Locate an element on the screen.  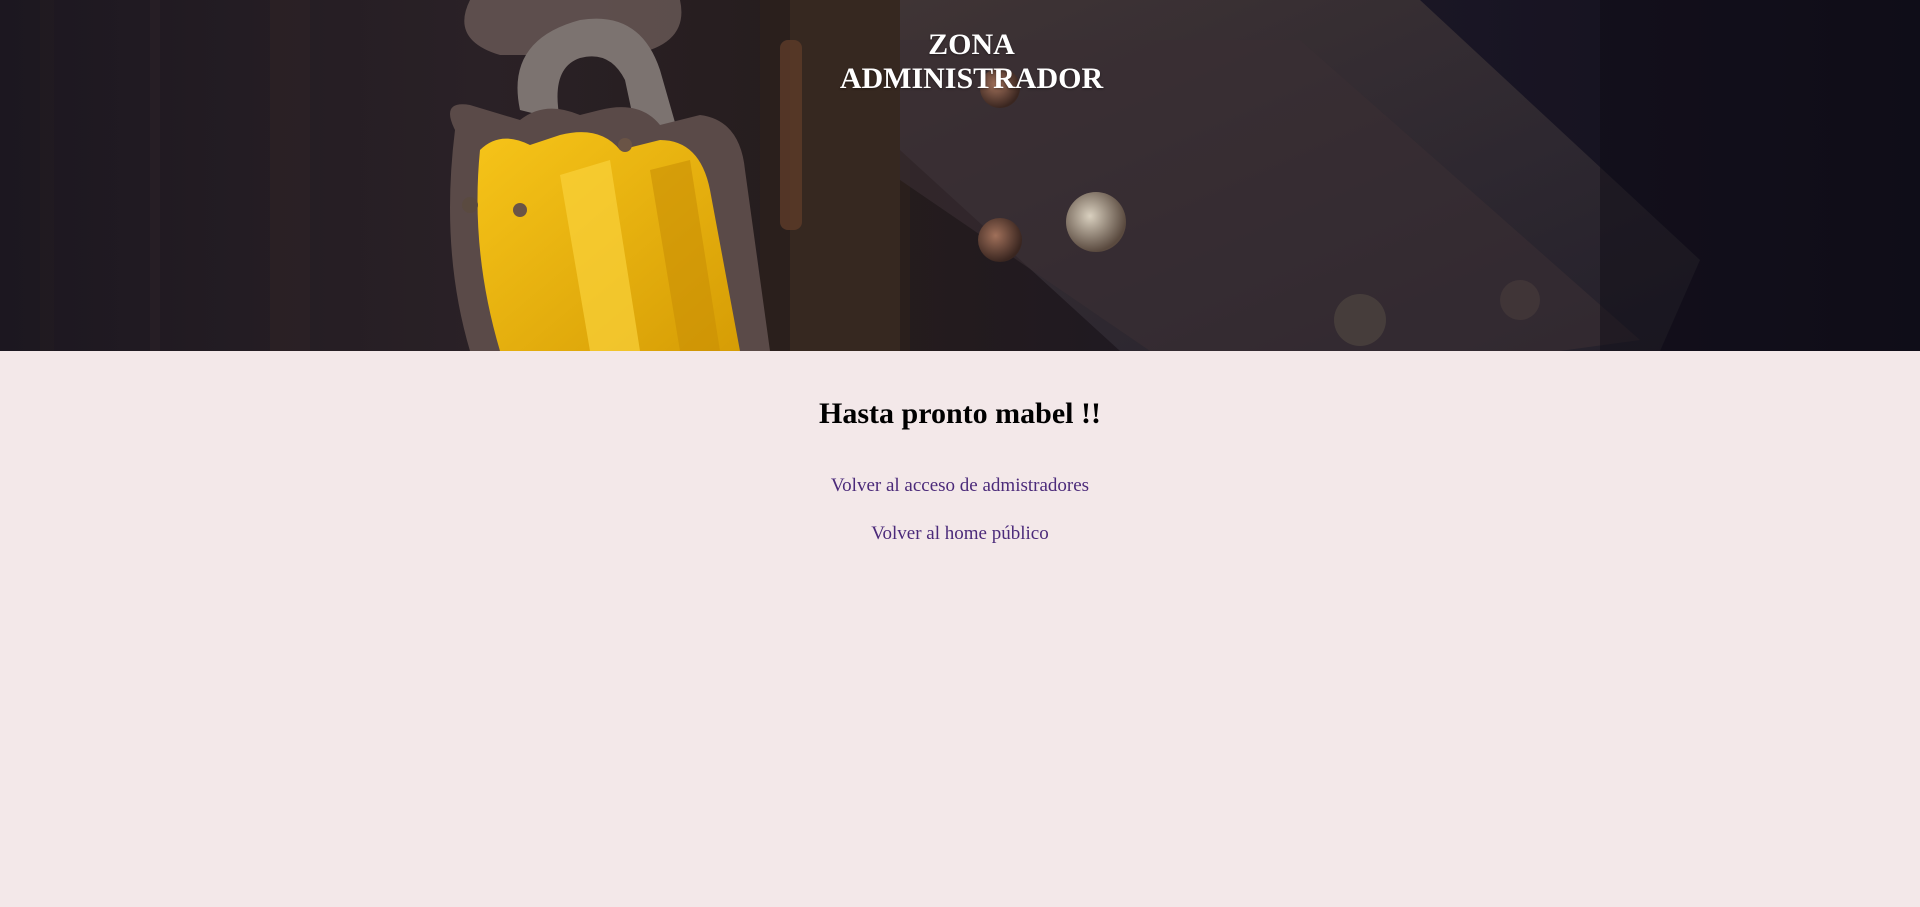
farewell-heading: Hasta pronto mabel !! is located at coordinates (960, 413).